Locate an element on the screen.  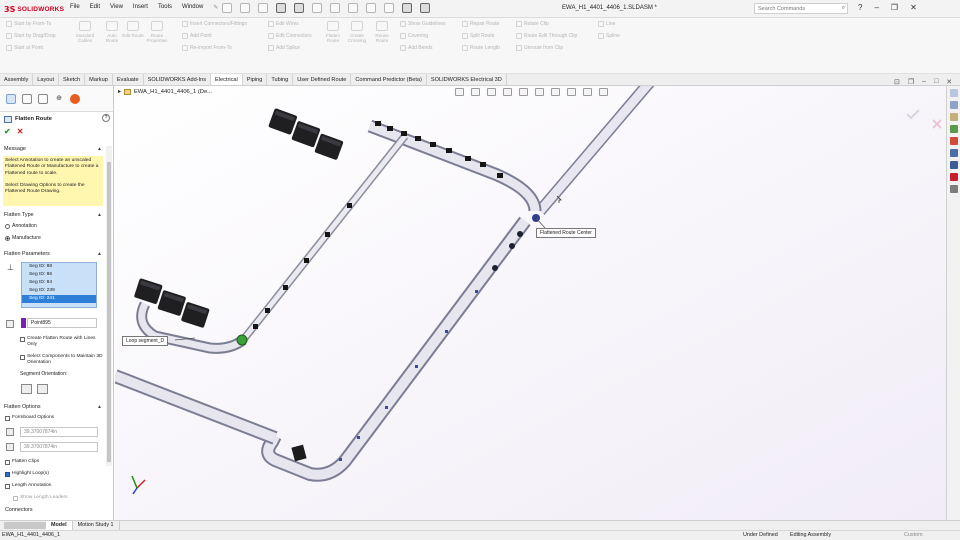
lines-only-box is located at coordinates (22, 339).